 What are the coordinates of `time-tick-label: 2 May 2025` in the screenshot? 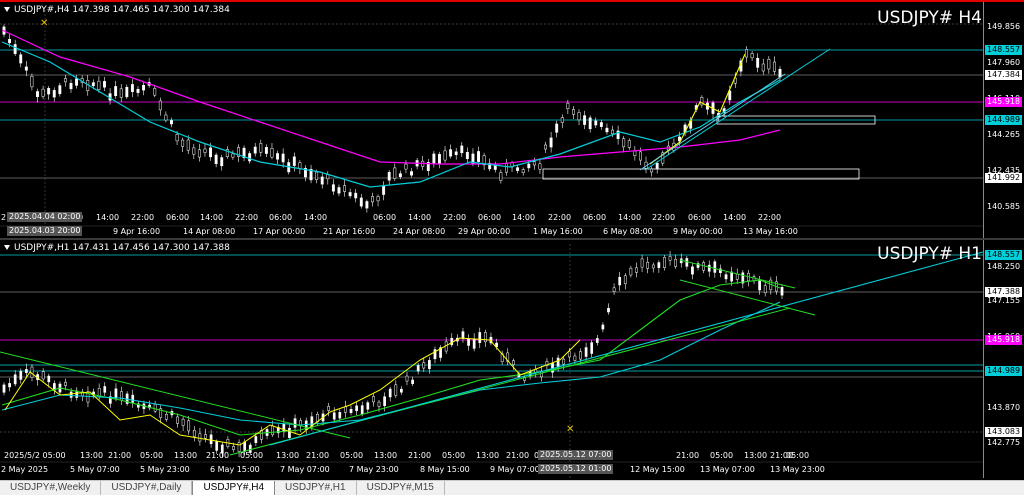 It's located at (25, 469).